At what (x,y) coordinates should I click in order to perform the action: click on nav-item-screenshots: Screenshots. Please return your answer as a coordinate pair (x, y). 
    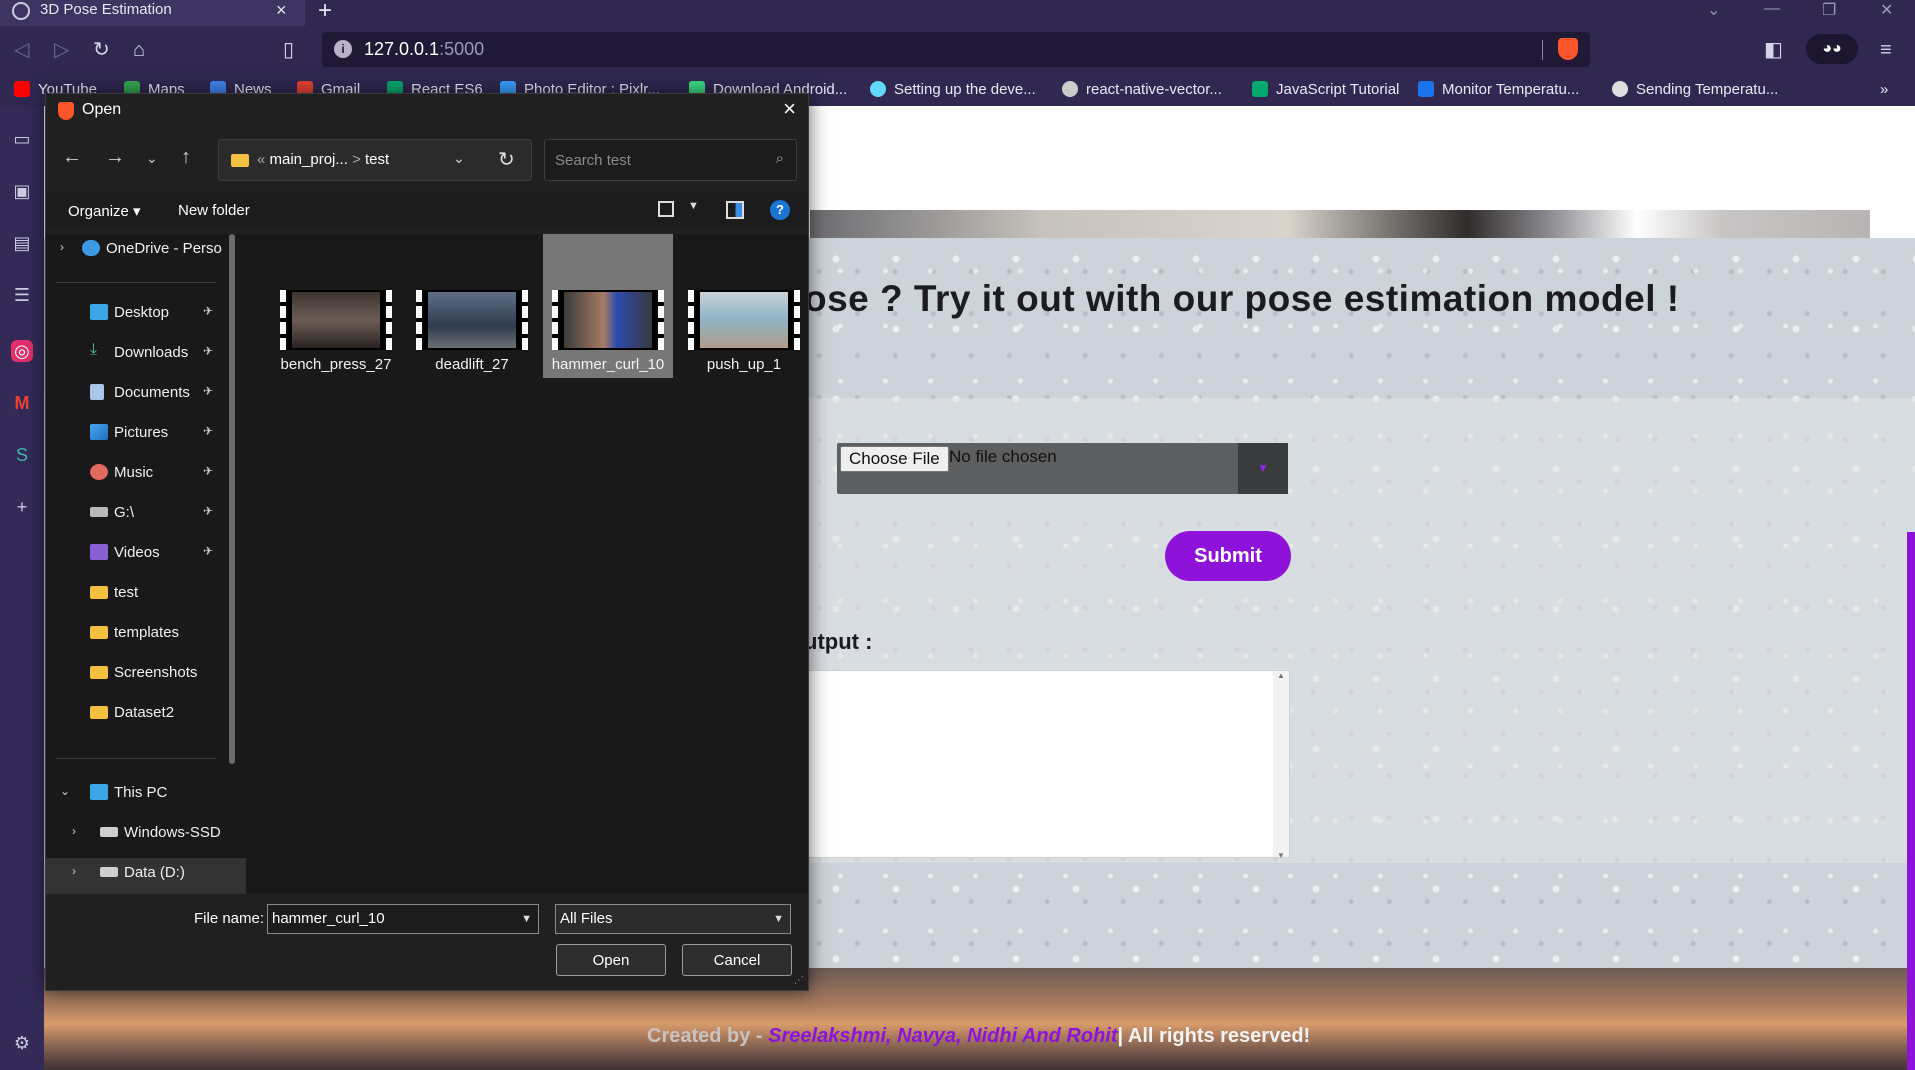
    Looking at the image, I should click on (146, 673).